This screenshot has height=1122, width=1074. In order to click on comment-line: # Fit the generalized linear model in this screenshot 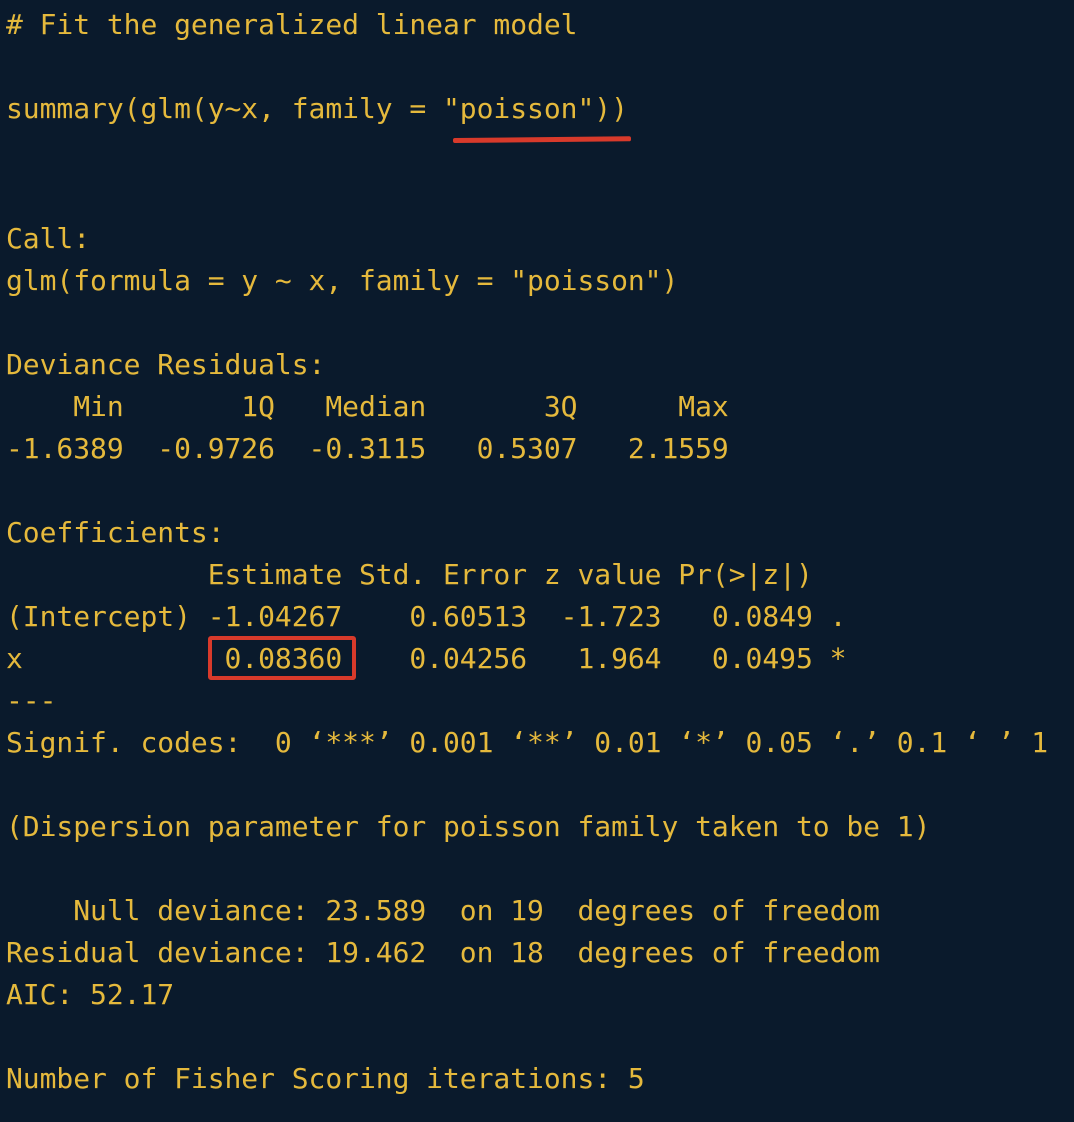, I will do `click(292, 24)`.